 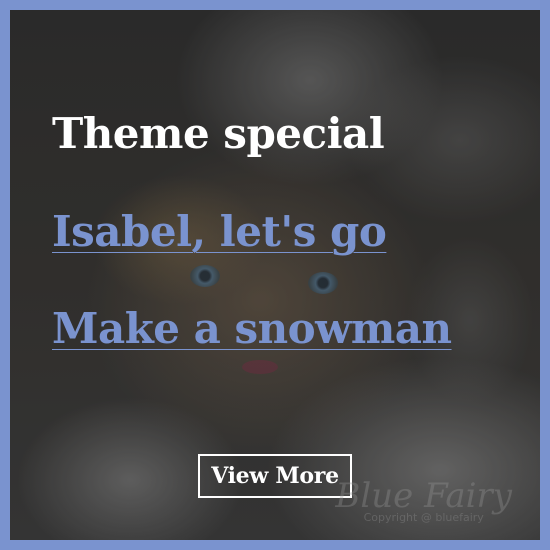 I want to click on view-more-button: View More, so click(x=275, y=476).